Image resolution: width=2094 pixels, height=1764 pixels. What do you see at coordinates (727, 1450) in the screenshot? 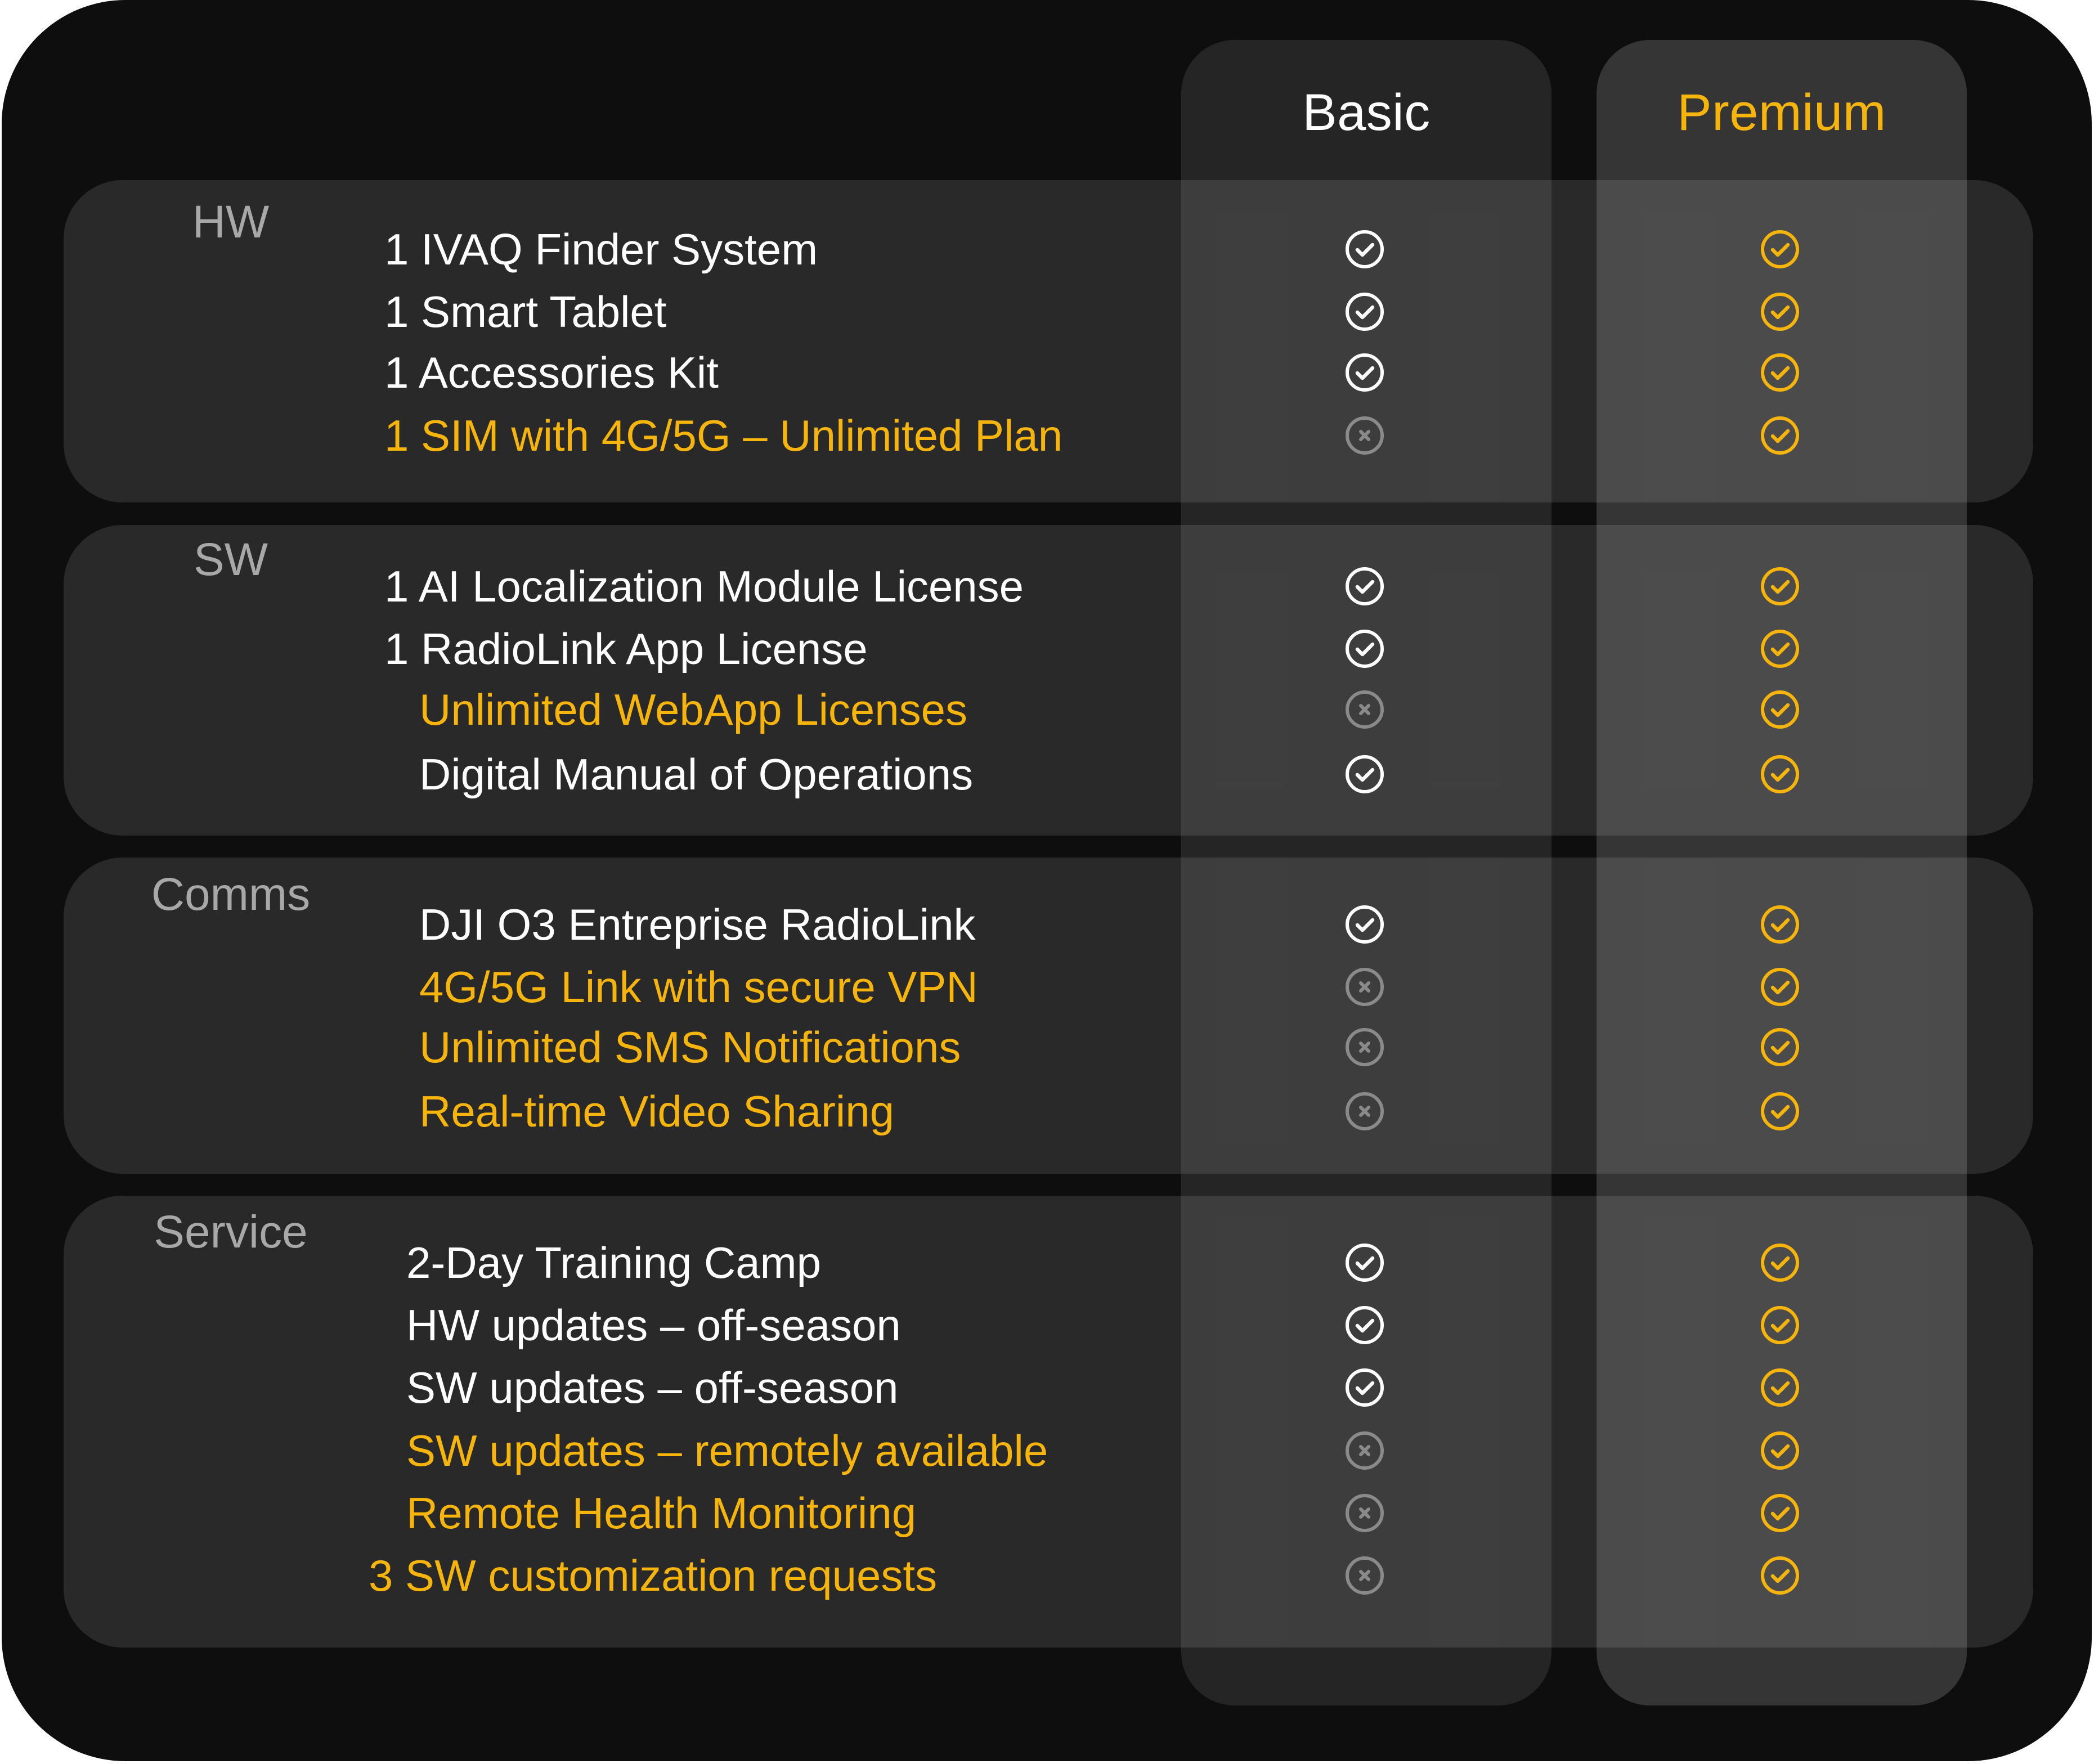
I see `feature-label: SW updates – remotely available` at bounding box center [727, 1450].